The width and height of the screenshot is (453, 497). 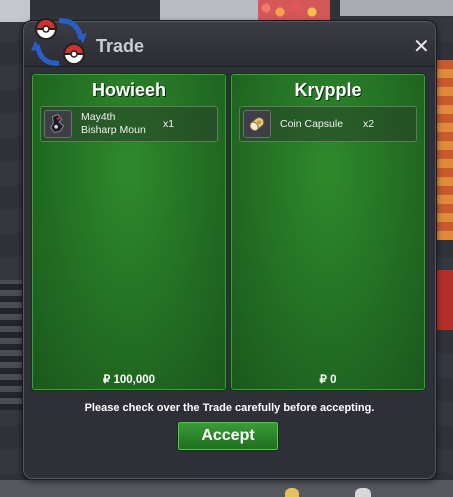 I want to click on right-player-name: Krypple, so click(x=328, y=90).